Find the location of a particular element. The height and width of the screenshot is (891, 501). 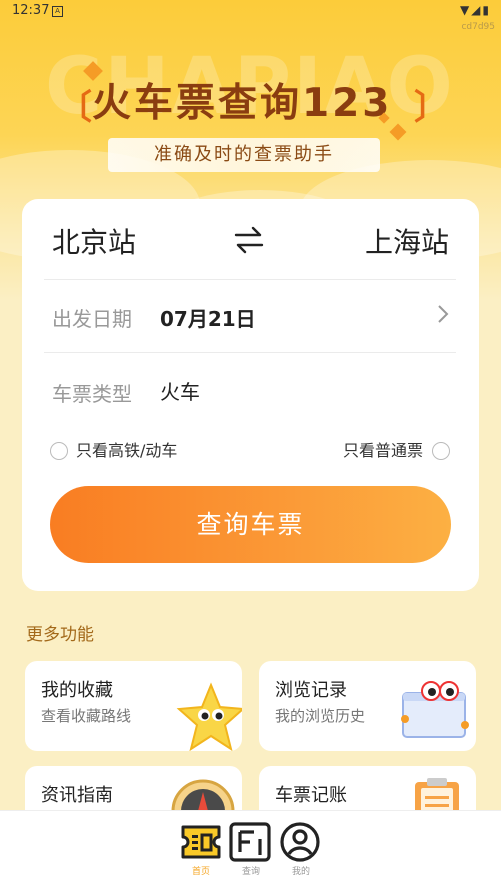

normal-ticket-radio is located at coordinates (441, 451).